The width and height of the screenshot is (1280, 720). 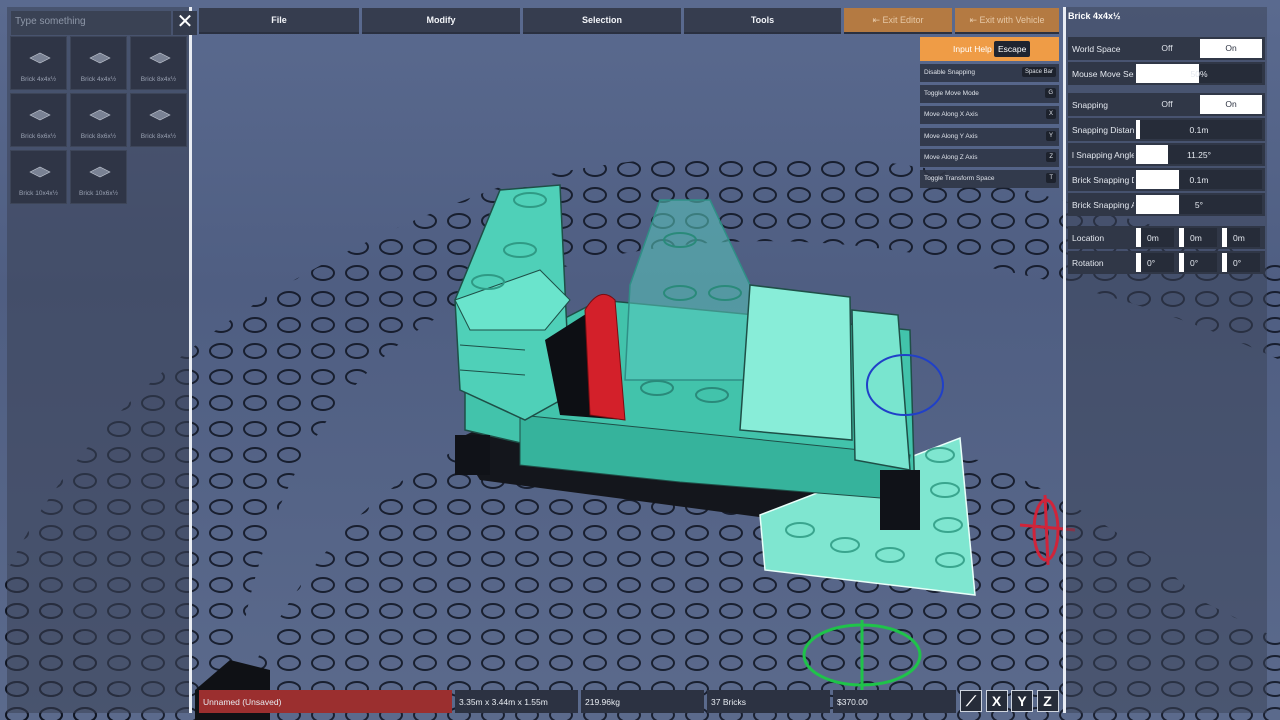 I want to click on snapping-on-button: On, so click(x=1231, y=104).